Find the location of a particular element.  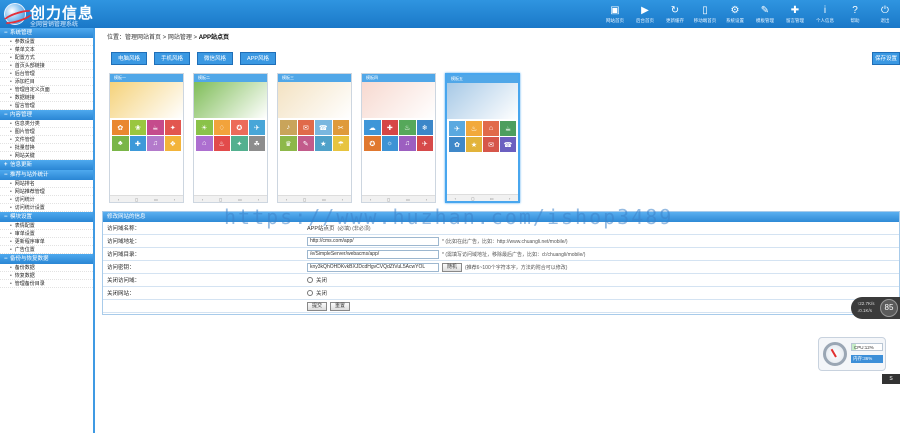

sidebar-group-3: − 推荐与站外统计 is located at coordinates (46, 175).